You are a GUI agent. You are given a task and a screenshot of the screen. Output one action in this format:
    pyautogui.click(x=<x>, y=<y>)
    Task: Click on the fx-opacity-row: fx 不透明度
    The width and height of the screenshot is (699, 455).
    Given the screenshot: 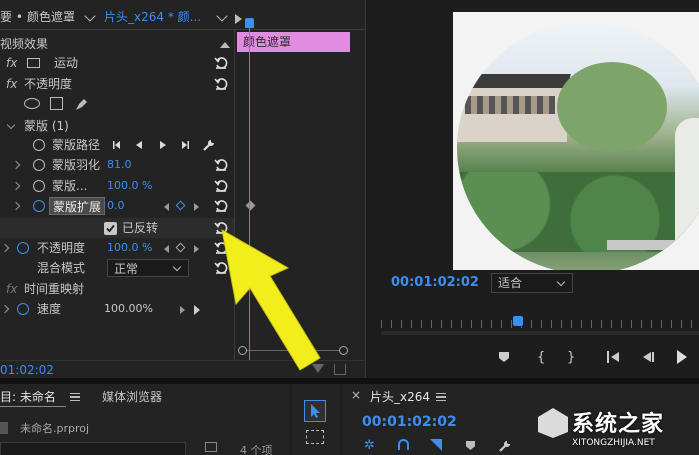 What is the action you would take?
    pyautogui.click(x=117, y=84)
    